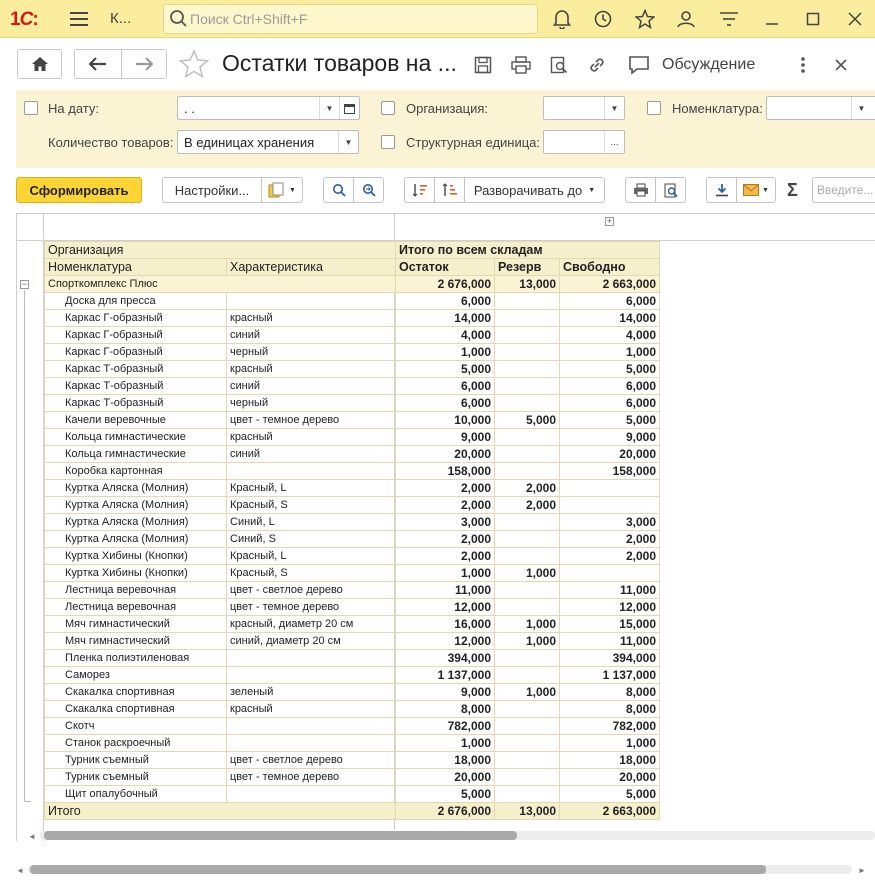  What do you see at coordinates (194, 64) in the screenshot?
I see `favorite-star-icon` at bounding box center [194, 64].